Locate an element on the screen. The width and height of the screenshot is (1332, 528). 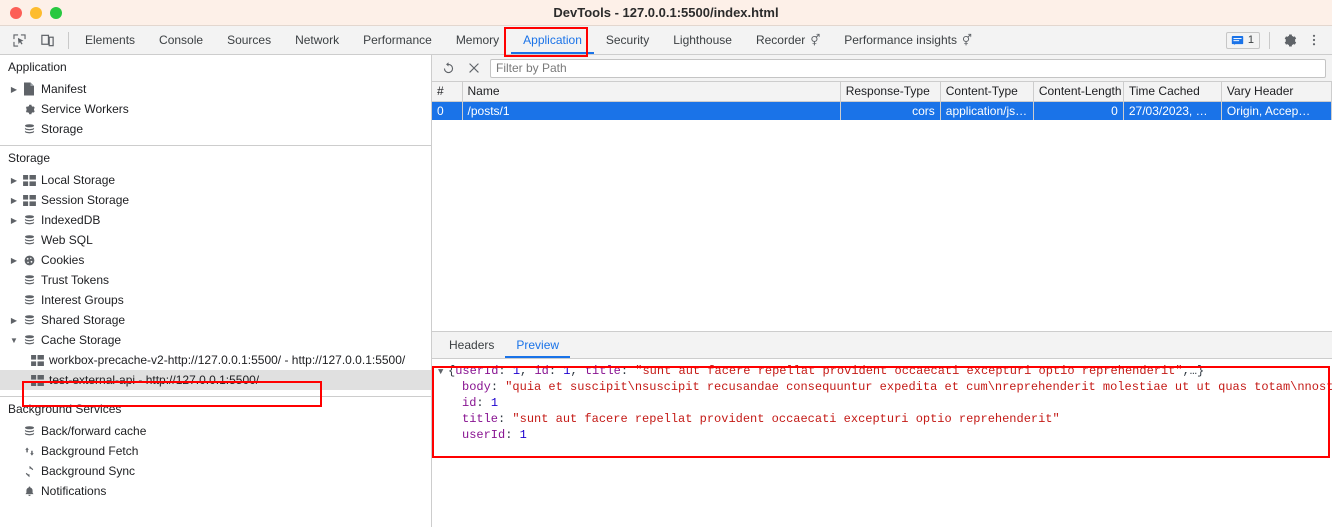
sidebar-item-cache-storage: ▼ Cache Storage is located at coordinates (215, 340).